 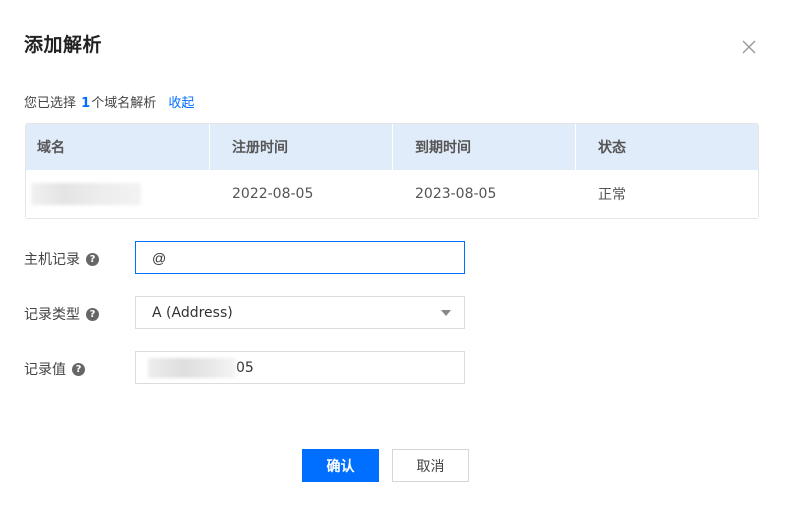 I want to click on record-type-label-text: 记录类型, so click(x=52, y=315).